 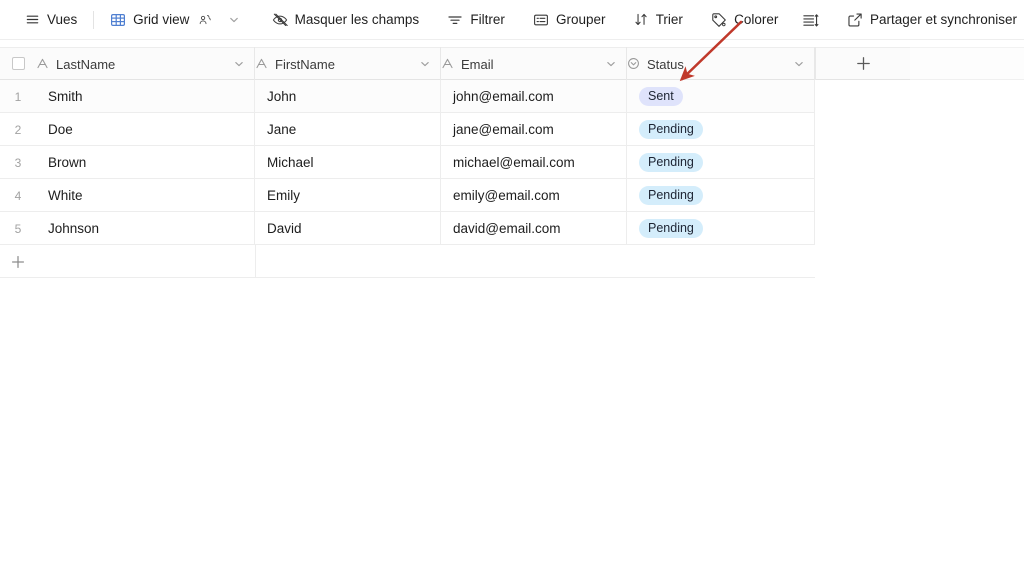 I want to click on cell-lastname: White, so click(x=145, y=195).